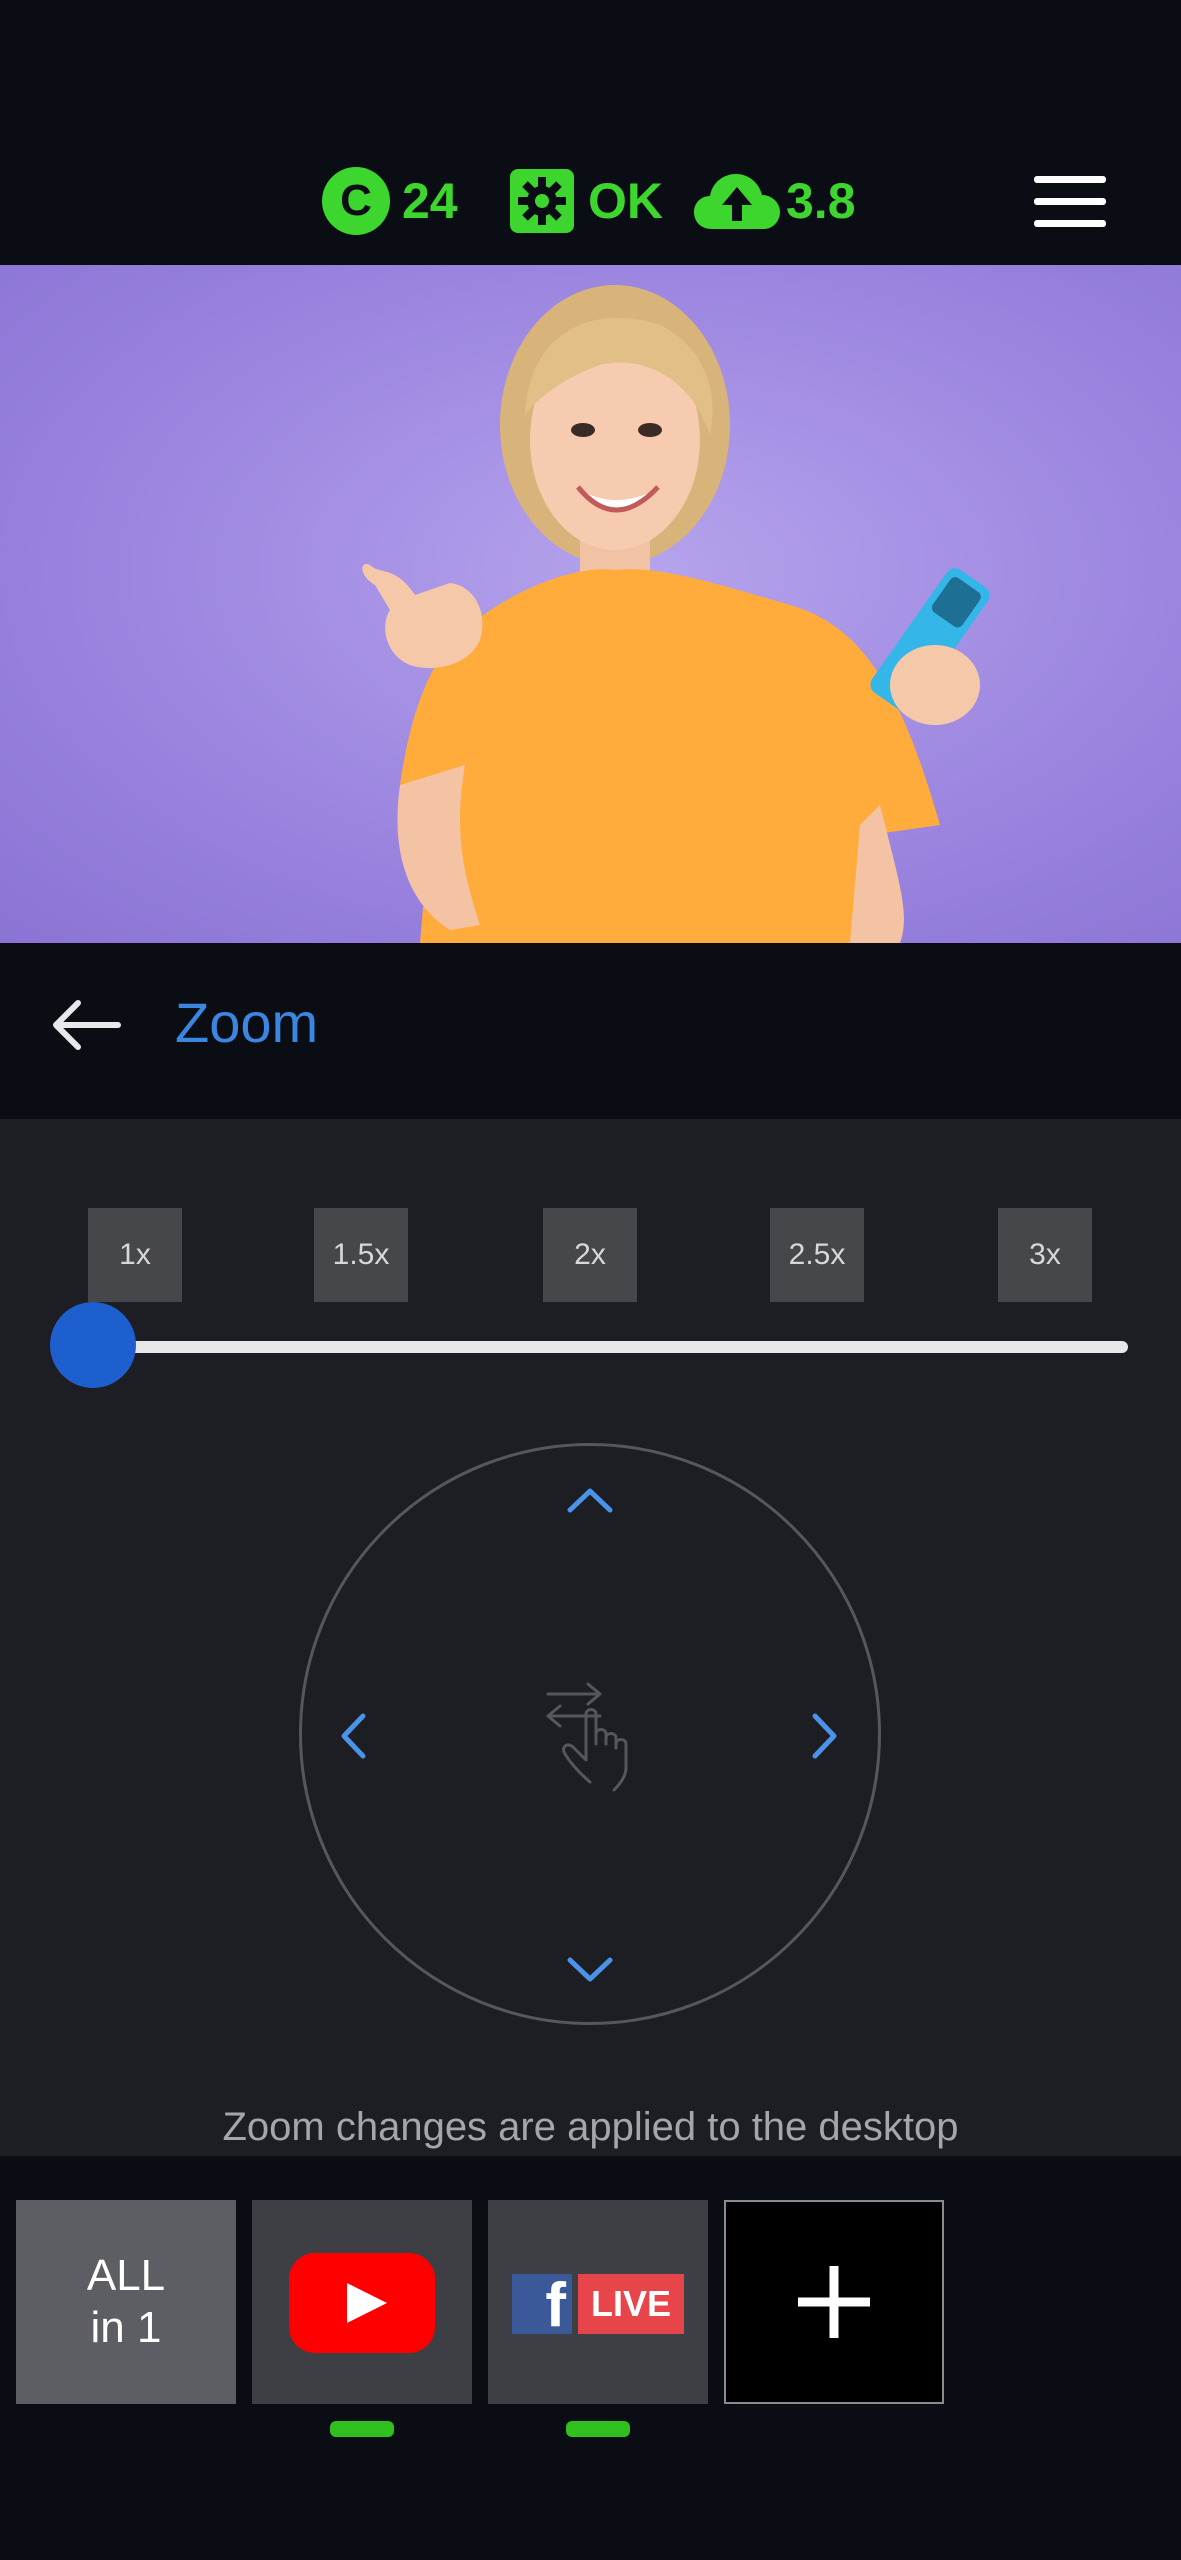  I want to click on zoom-preset-1-5x: 1.5x, so click(361, 1255).